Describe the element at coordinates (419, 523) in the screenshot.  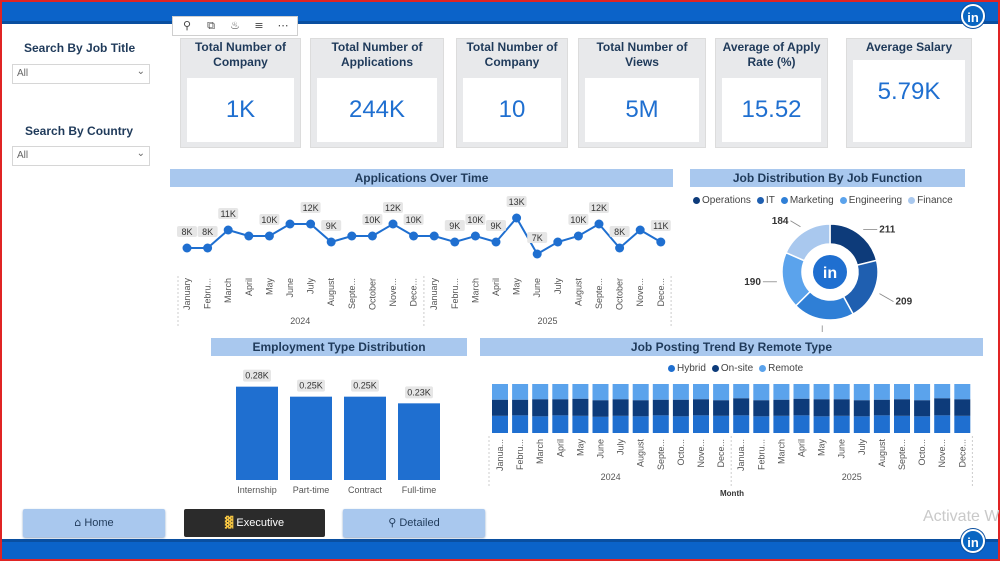
I see `detailed-nav-label: Detailed` at that location.